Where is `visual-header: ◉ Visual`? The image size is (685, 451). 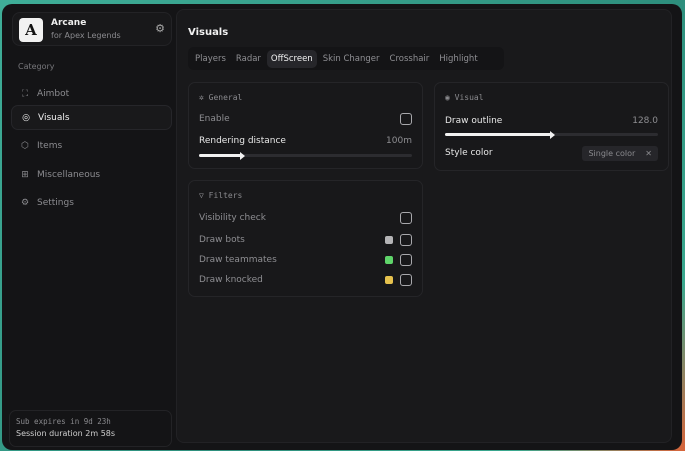 visual-header: ◉ Visual is located at coordinates (464, 97).